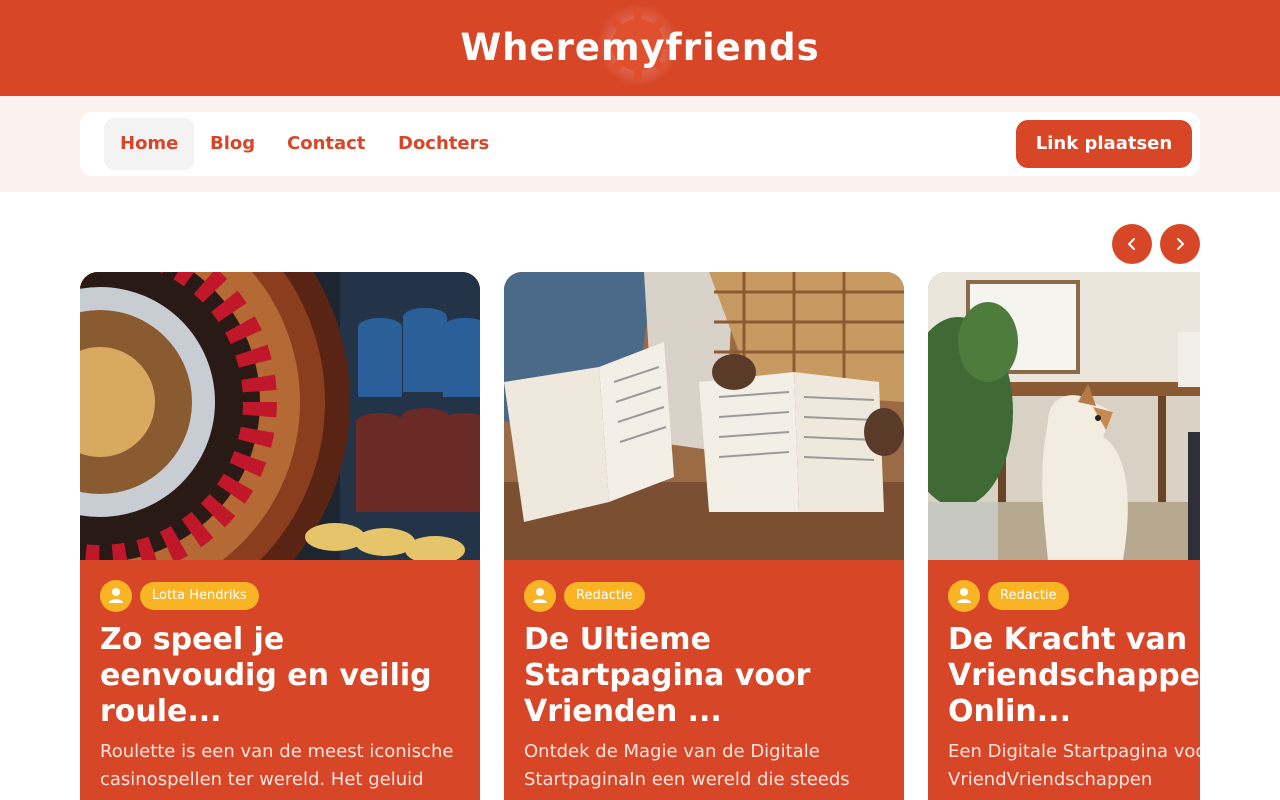 Image resolution: width=1280 pixels, height=800 pixels. I want to click on author-badge: Lotta Hendriks, so click(199, 596).